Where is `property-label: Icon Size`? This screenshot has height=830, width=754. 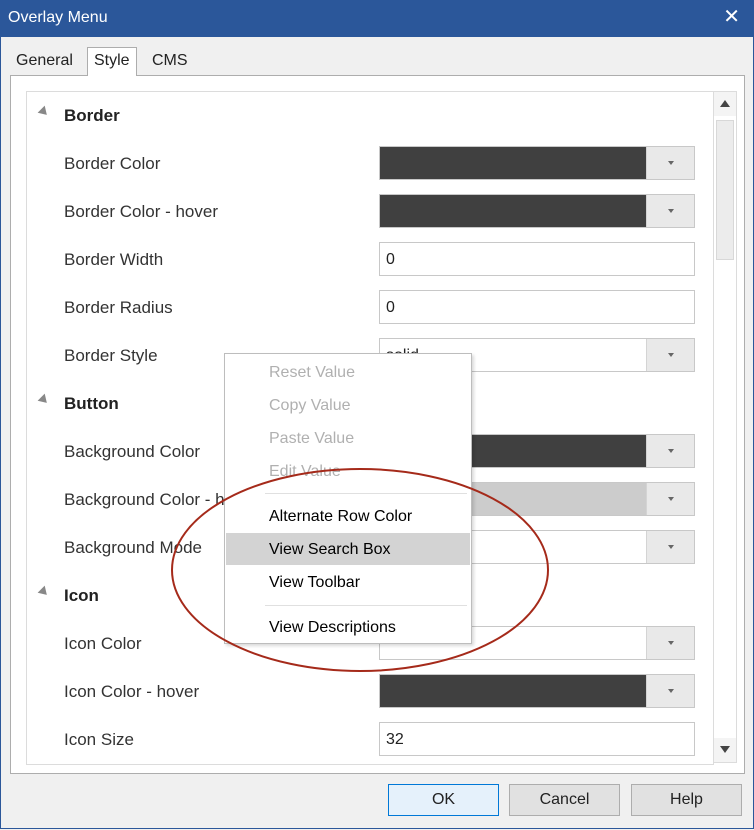
property-label: Icon Size is located at coordinates (99, 739).